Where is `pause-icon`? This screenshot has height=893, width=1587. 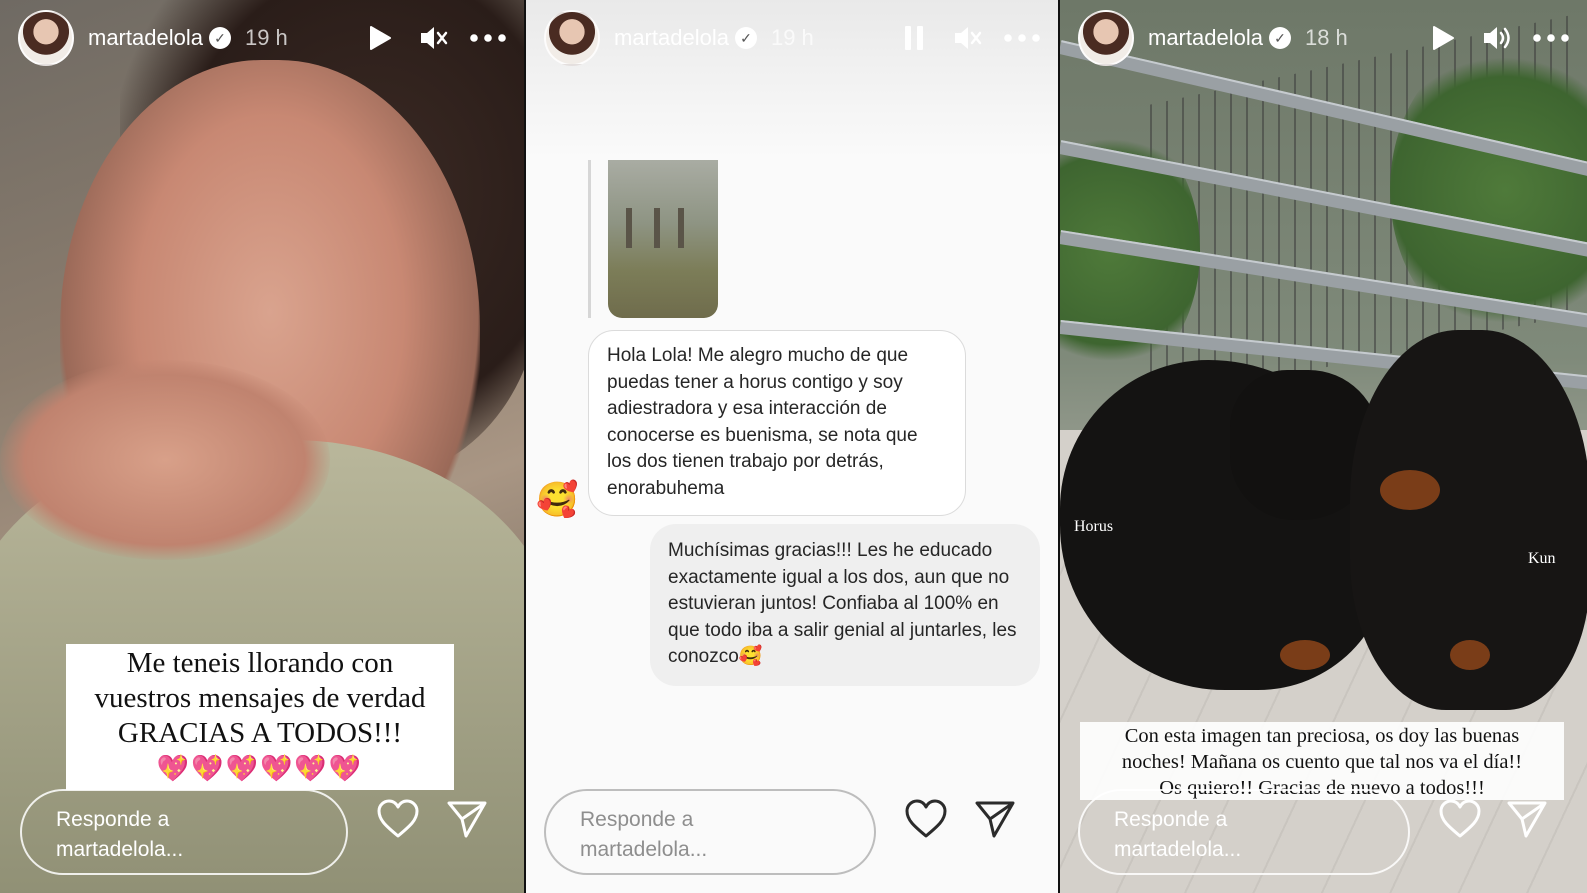 pause-icon is located at coordinates (914, 38).